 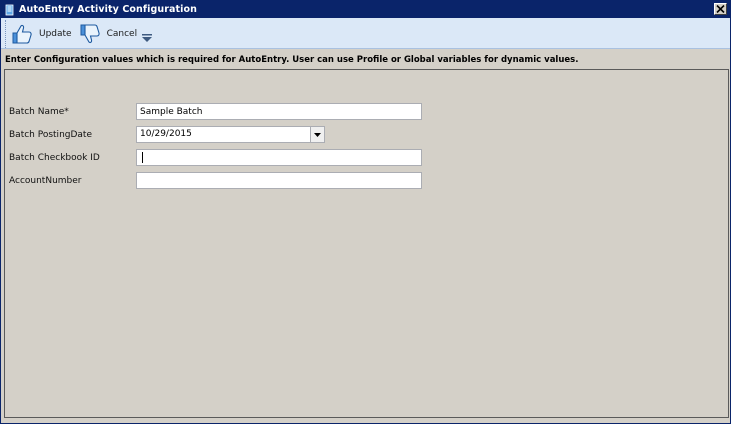 I want to click on batch-posting-date-label: Batch PostingDate, so click(x=50, y=135).